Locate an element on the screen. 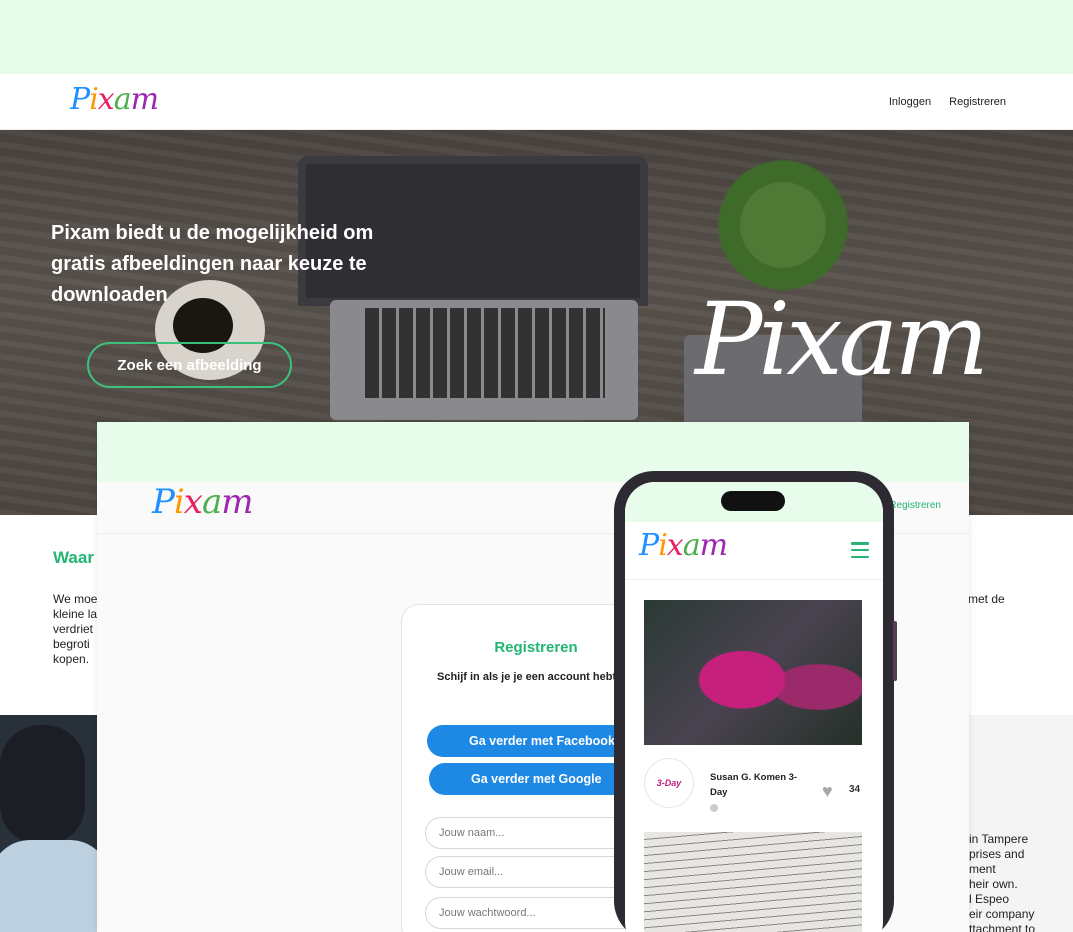 This screenshot has height=932, width=1073. feed-post-meta: 3-Day Susan G. Komen 3-Day ♥ 34 is located at coordinates (754, 782).